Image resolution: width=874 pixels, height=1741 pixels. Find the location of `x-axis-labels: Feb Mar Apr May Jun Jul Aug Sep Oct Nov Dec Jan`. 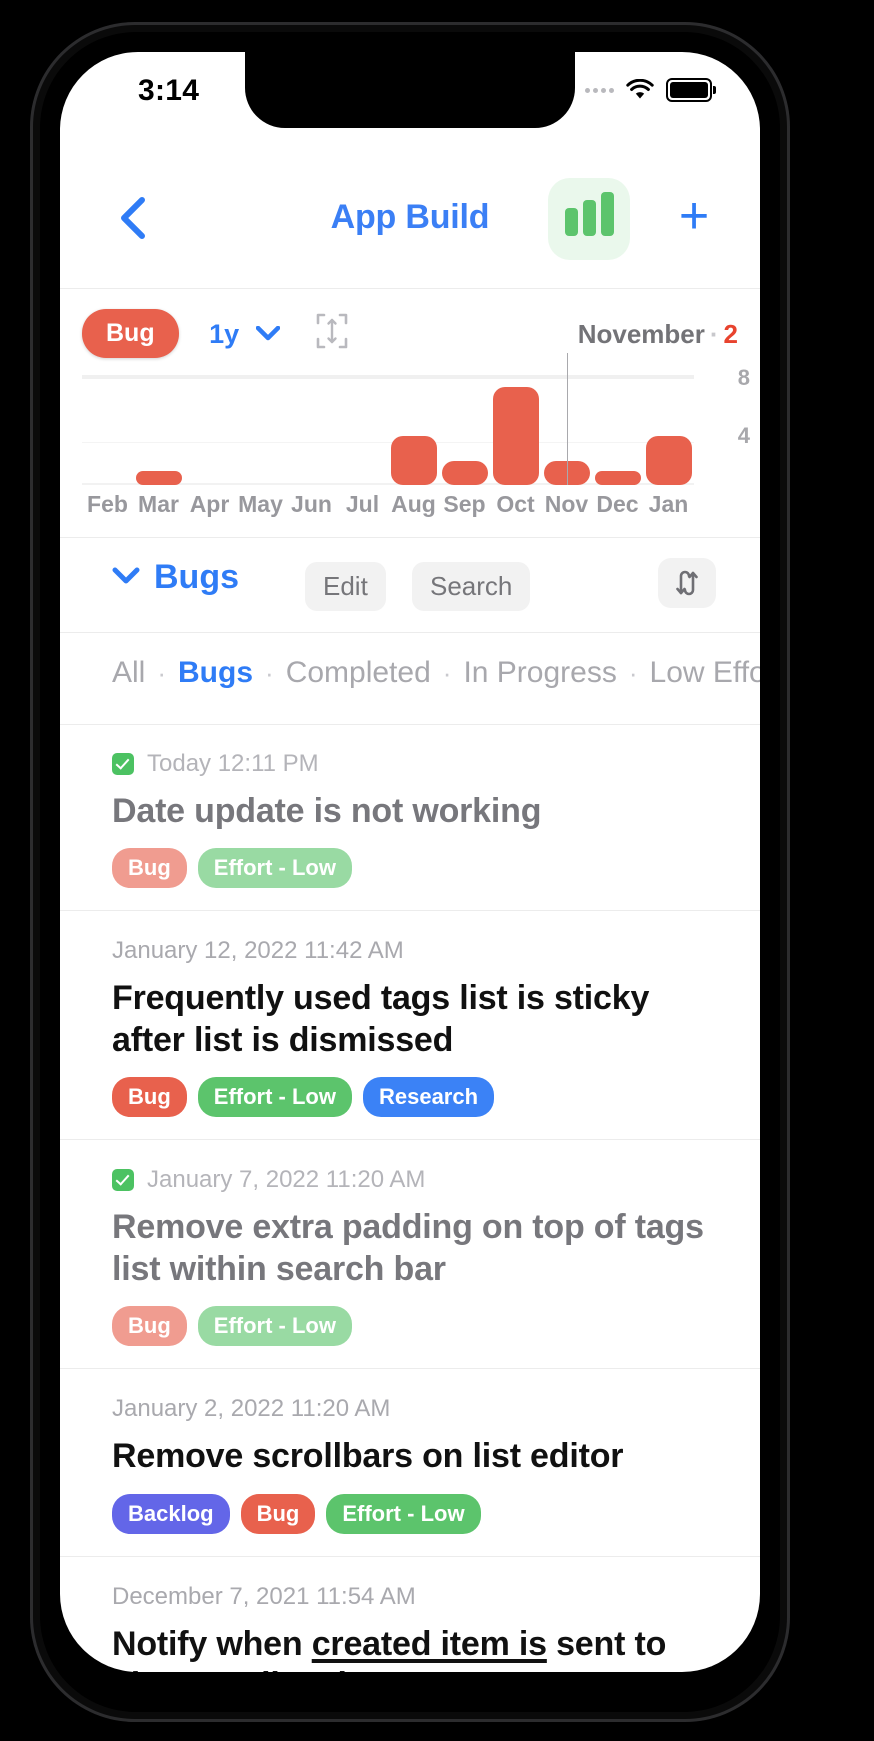

x-axis-labels: Feb Mar Apr May Jun Jul Aug Sep Oct Nov Dec Jan is located at coordinates (388, 504).